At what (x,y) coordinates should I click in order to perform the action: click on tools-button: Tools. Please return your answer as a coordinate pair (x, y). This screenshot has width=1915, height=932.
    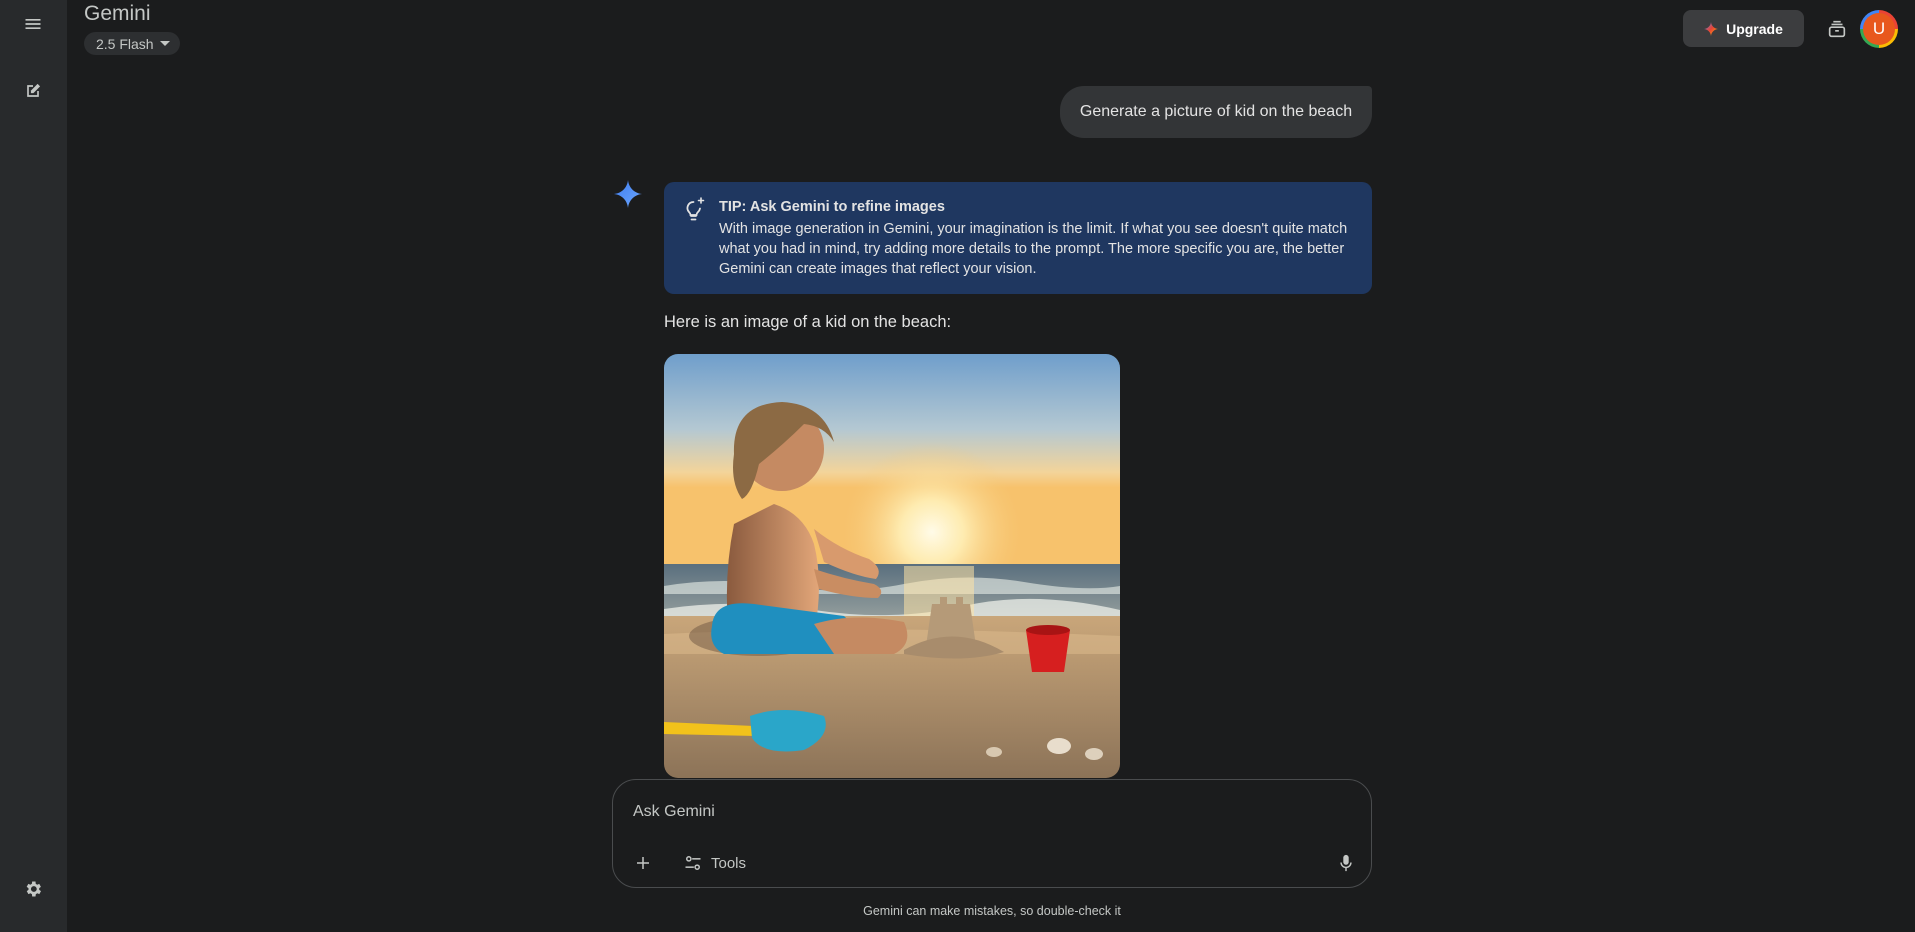
    Looking at the image, I should click on (714, 863).